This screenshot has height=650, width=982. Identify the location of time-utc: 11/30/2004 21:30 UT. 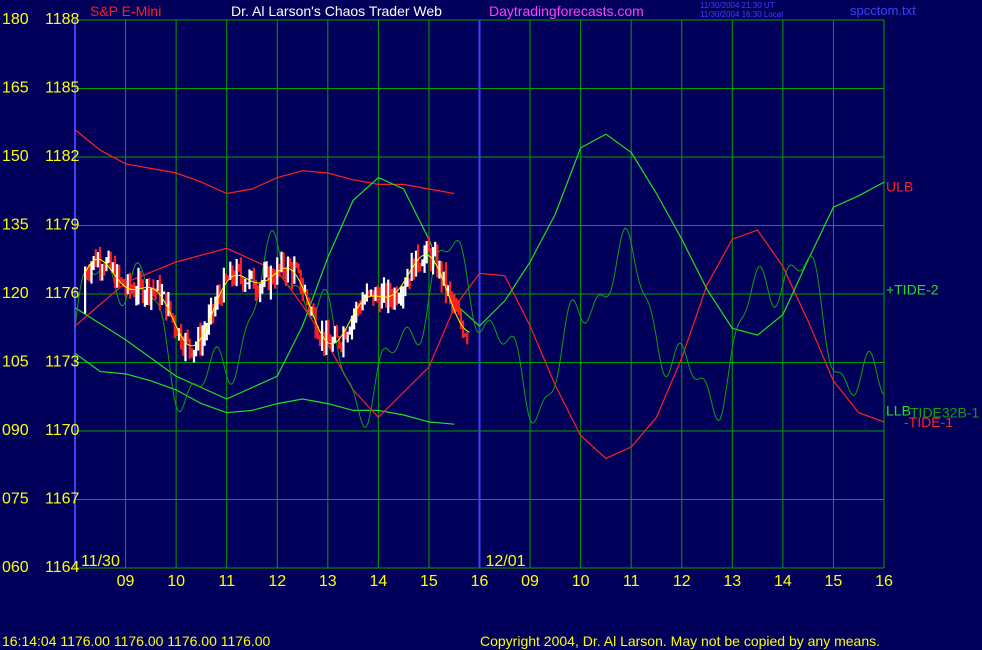
(737, 5).